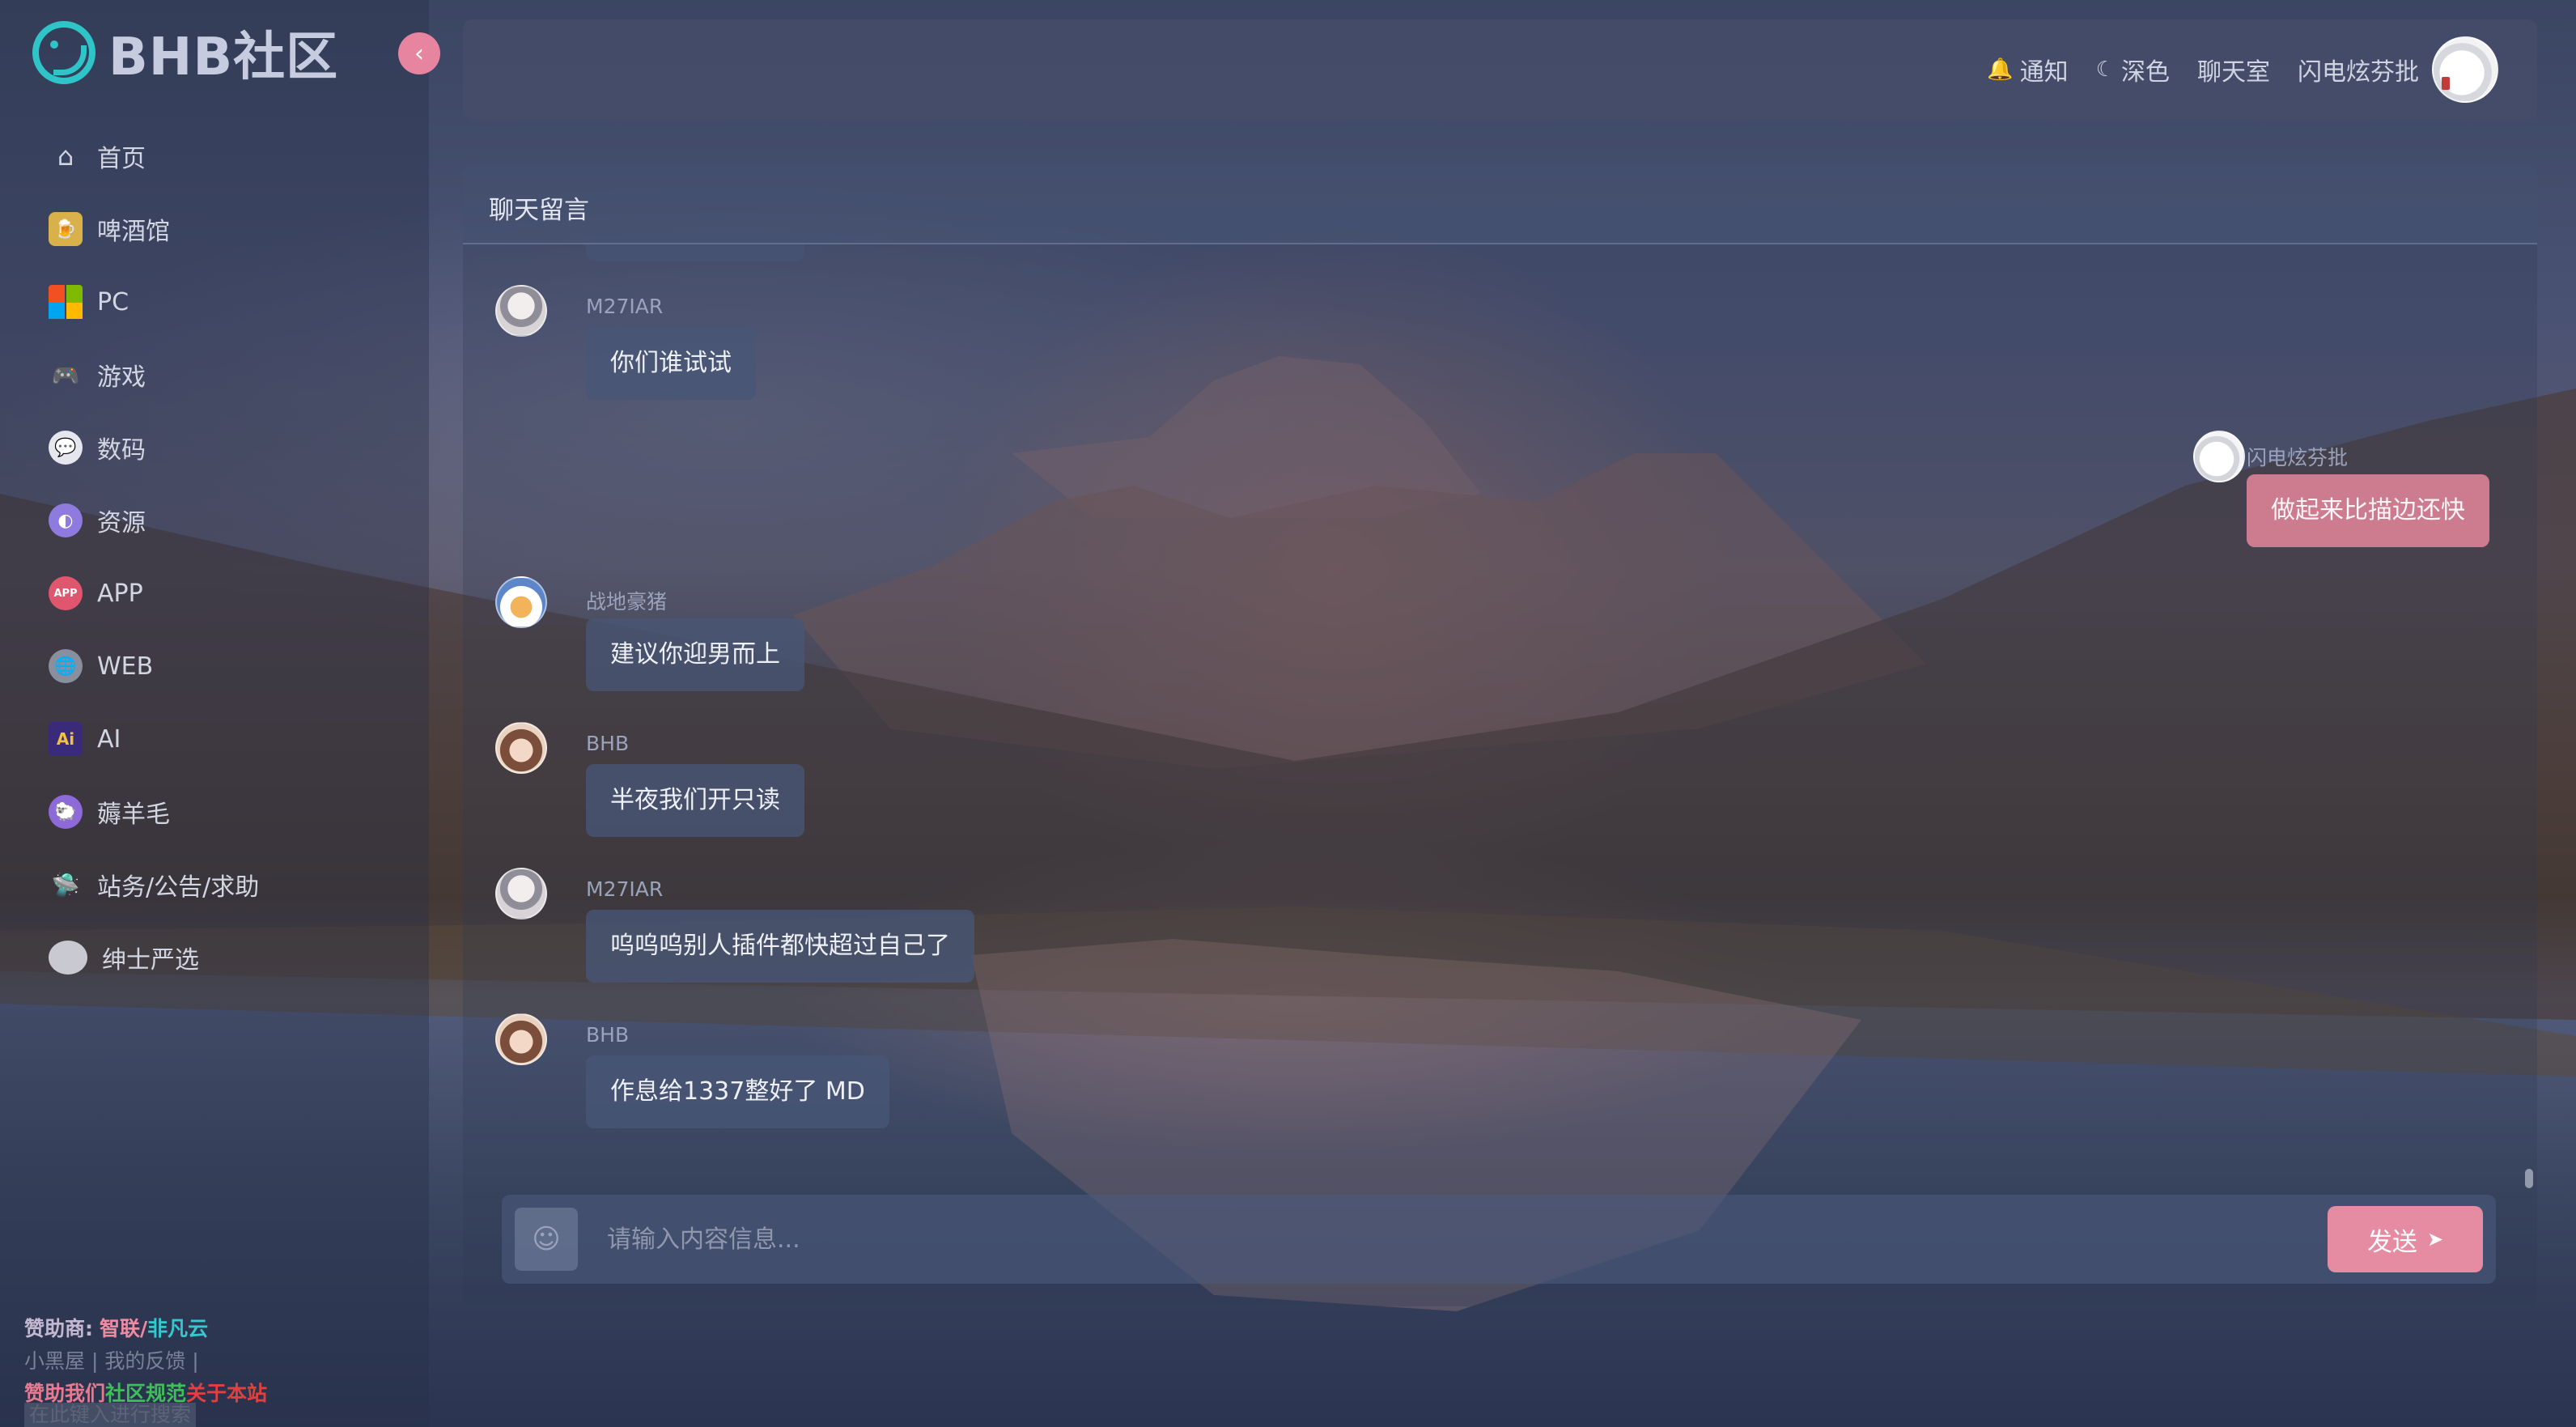 The height and width of the screenshot is (1427, 2576). What do you see at coordinates (626, 600) in the screenshot?
I see `message-username: 战地豪猪` at bounding box center [626, 600].